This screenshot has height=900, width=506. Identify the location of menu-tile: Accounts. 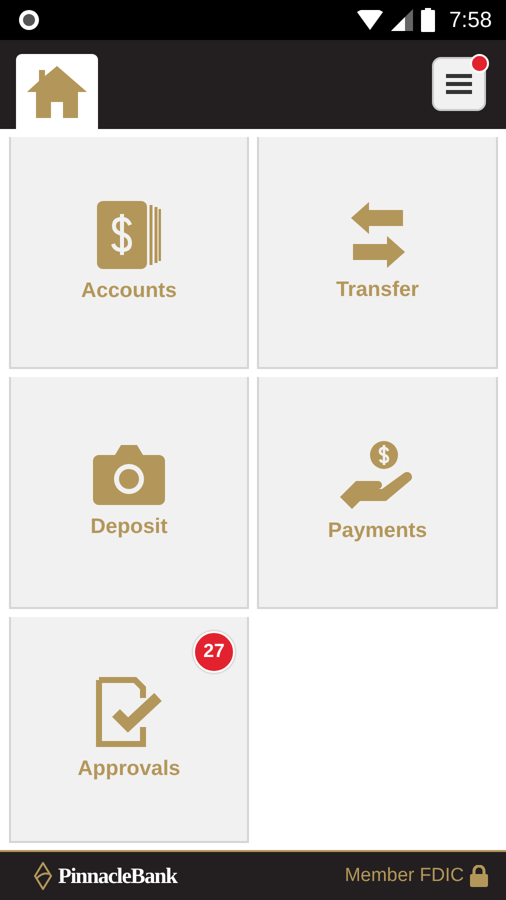
(129, 253).